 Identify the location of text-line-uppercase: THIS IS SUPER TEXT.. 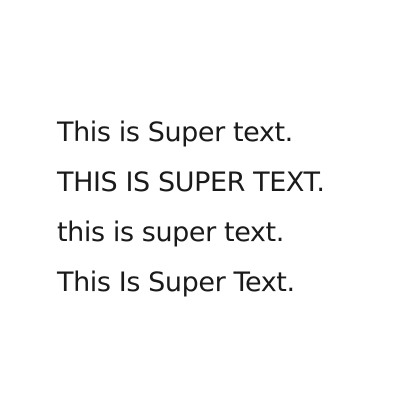
(191, 182).